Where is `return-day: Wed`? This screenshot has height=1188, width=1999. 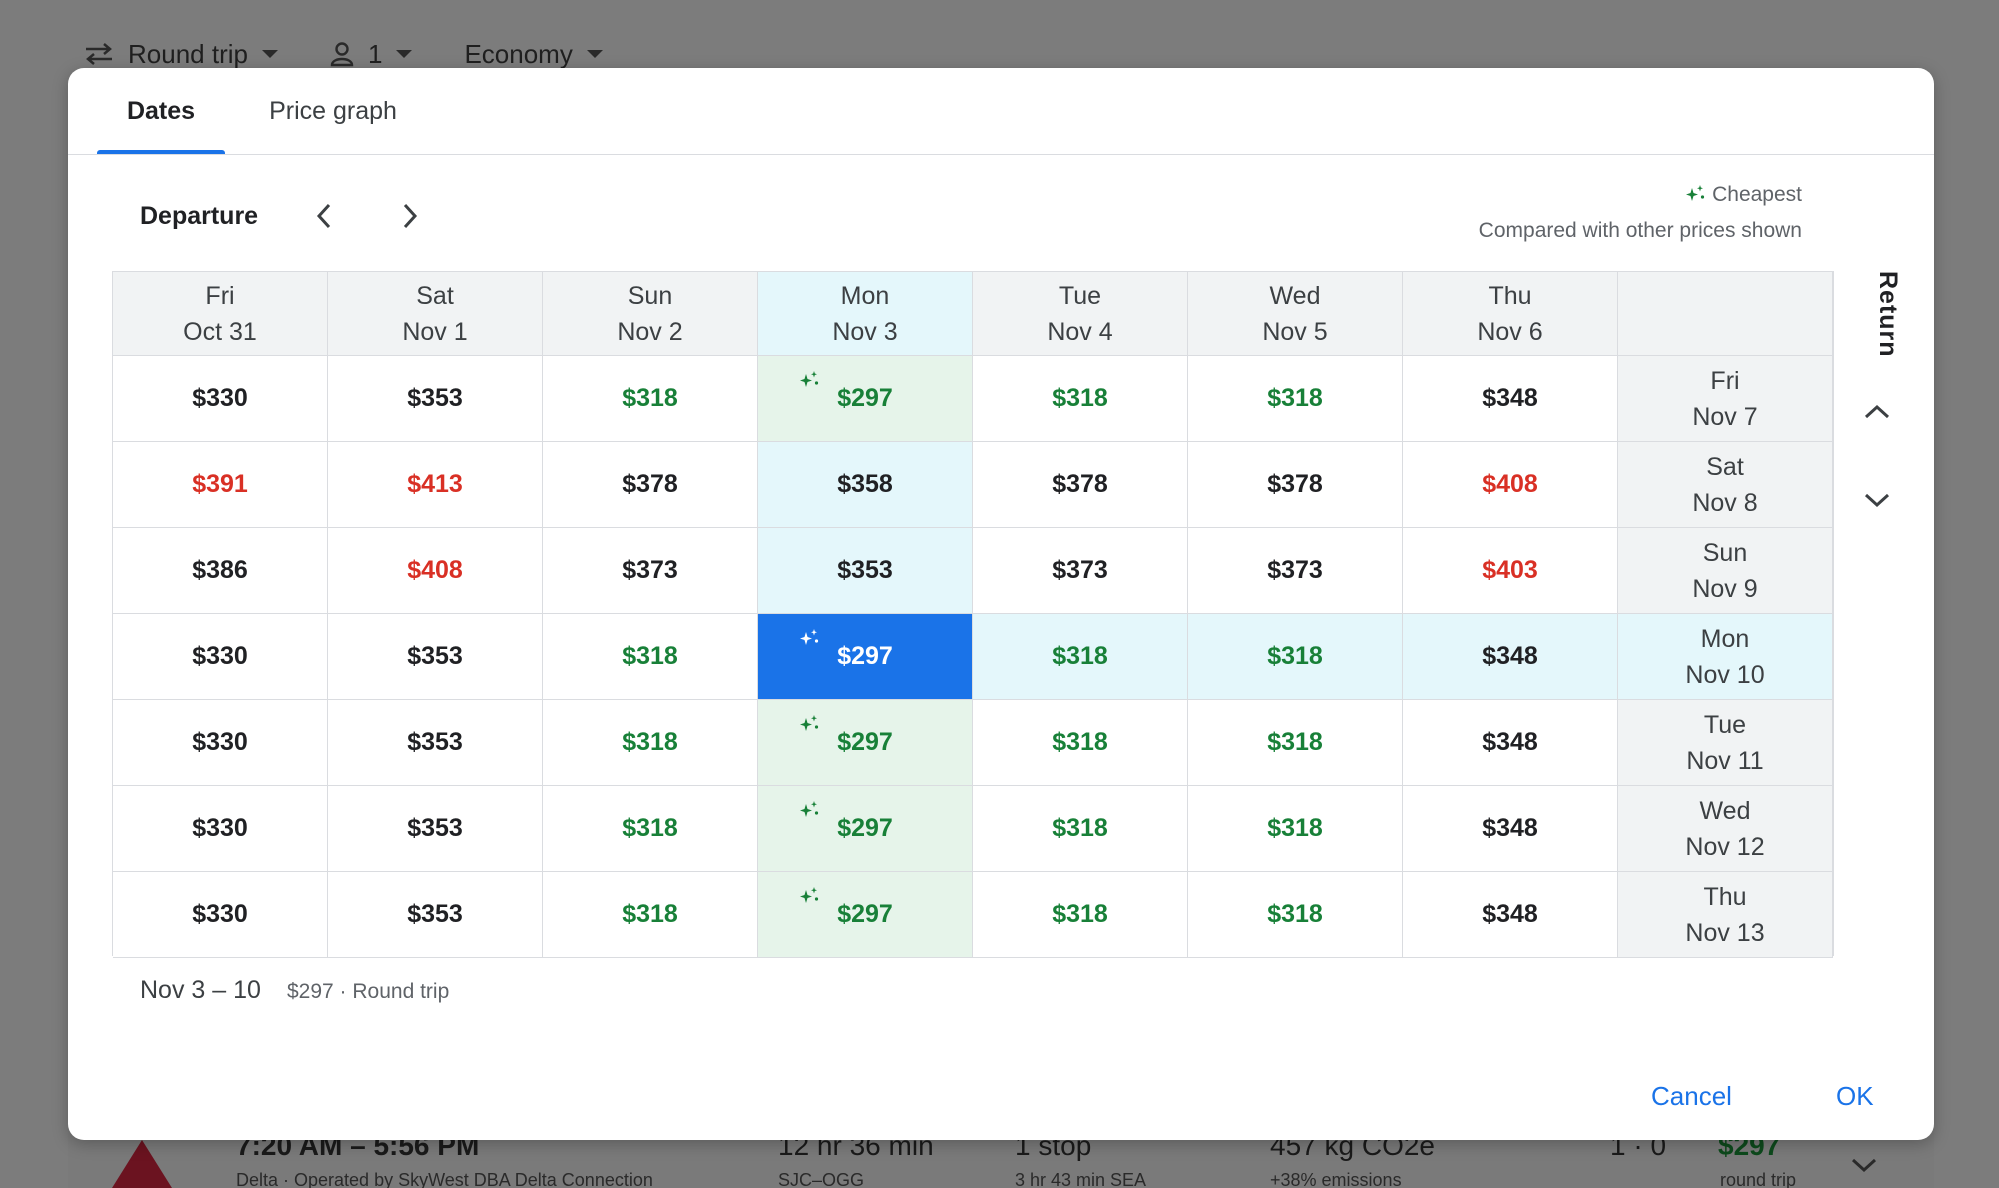 return-day: Wed is located at coordinates (1725, 810).